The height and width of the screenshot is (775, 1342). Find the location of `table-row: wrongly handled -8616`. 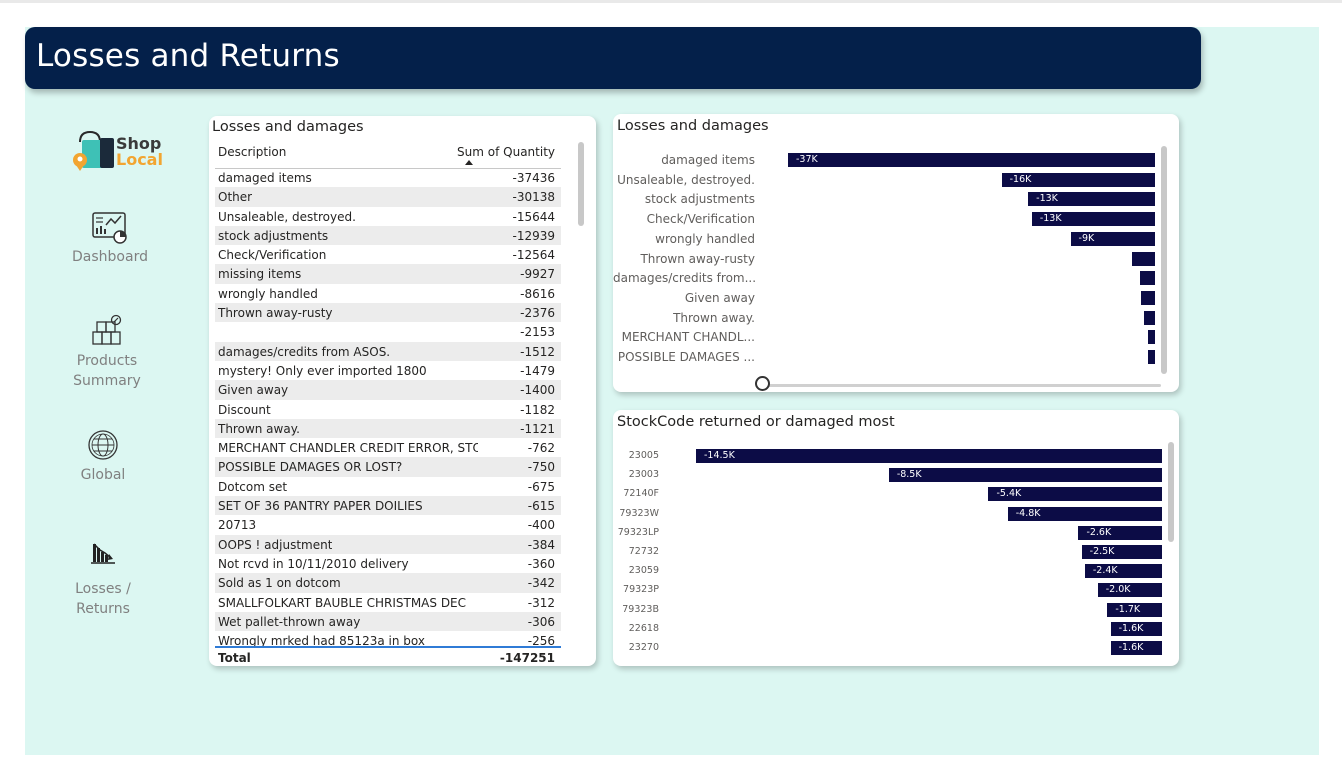

table-row: wrongly handled -8616 is located at coordinates (388, 293).